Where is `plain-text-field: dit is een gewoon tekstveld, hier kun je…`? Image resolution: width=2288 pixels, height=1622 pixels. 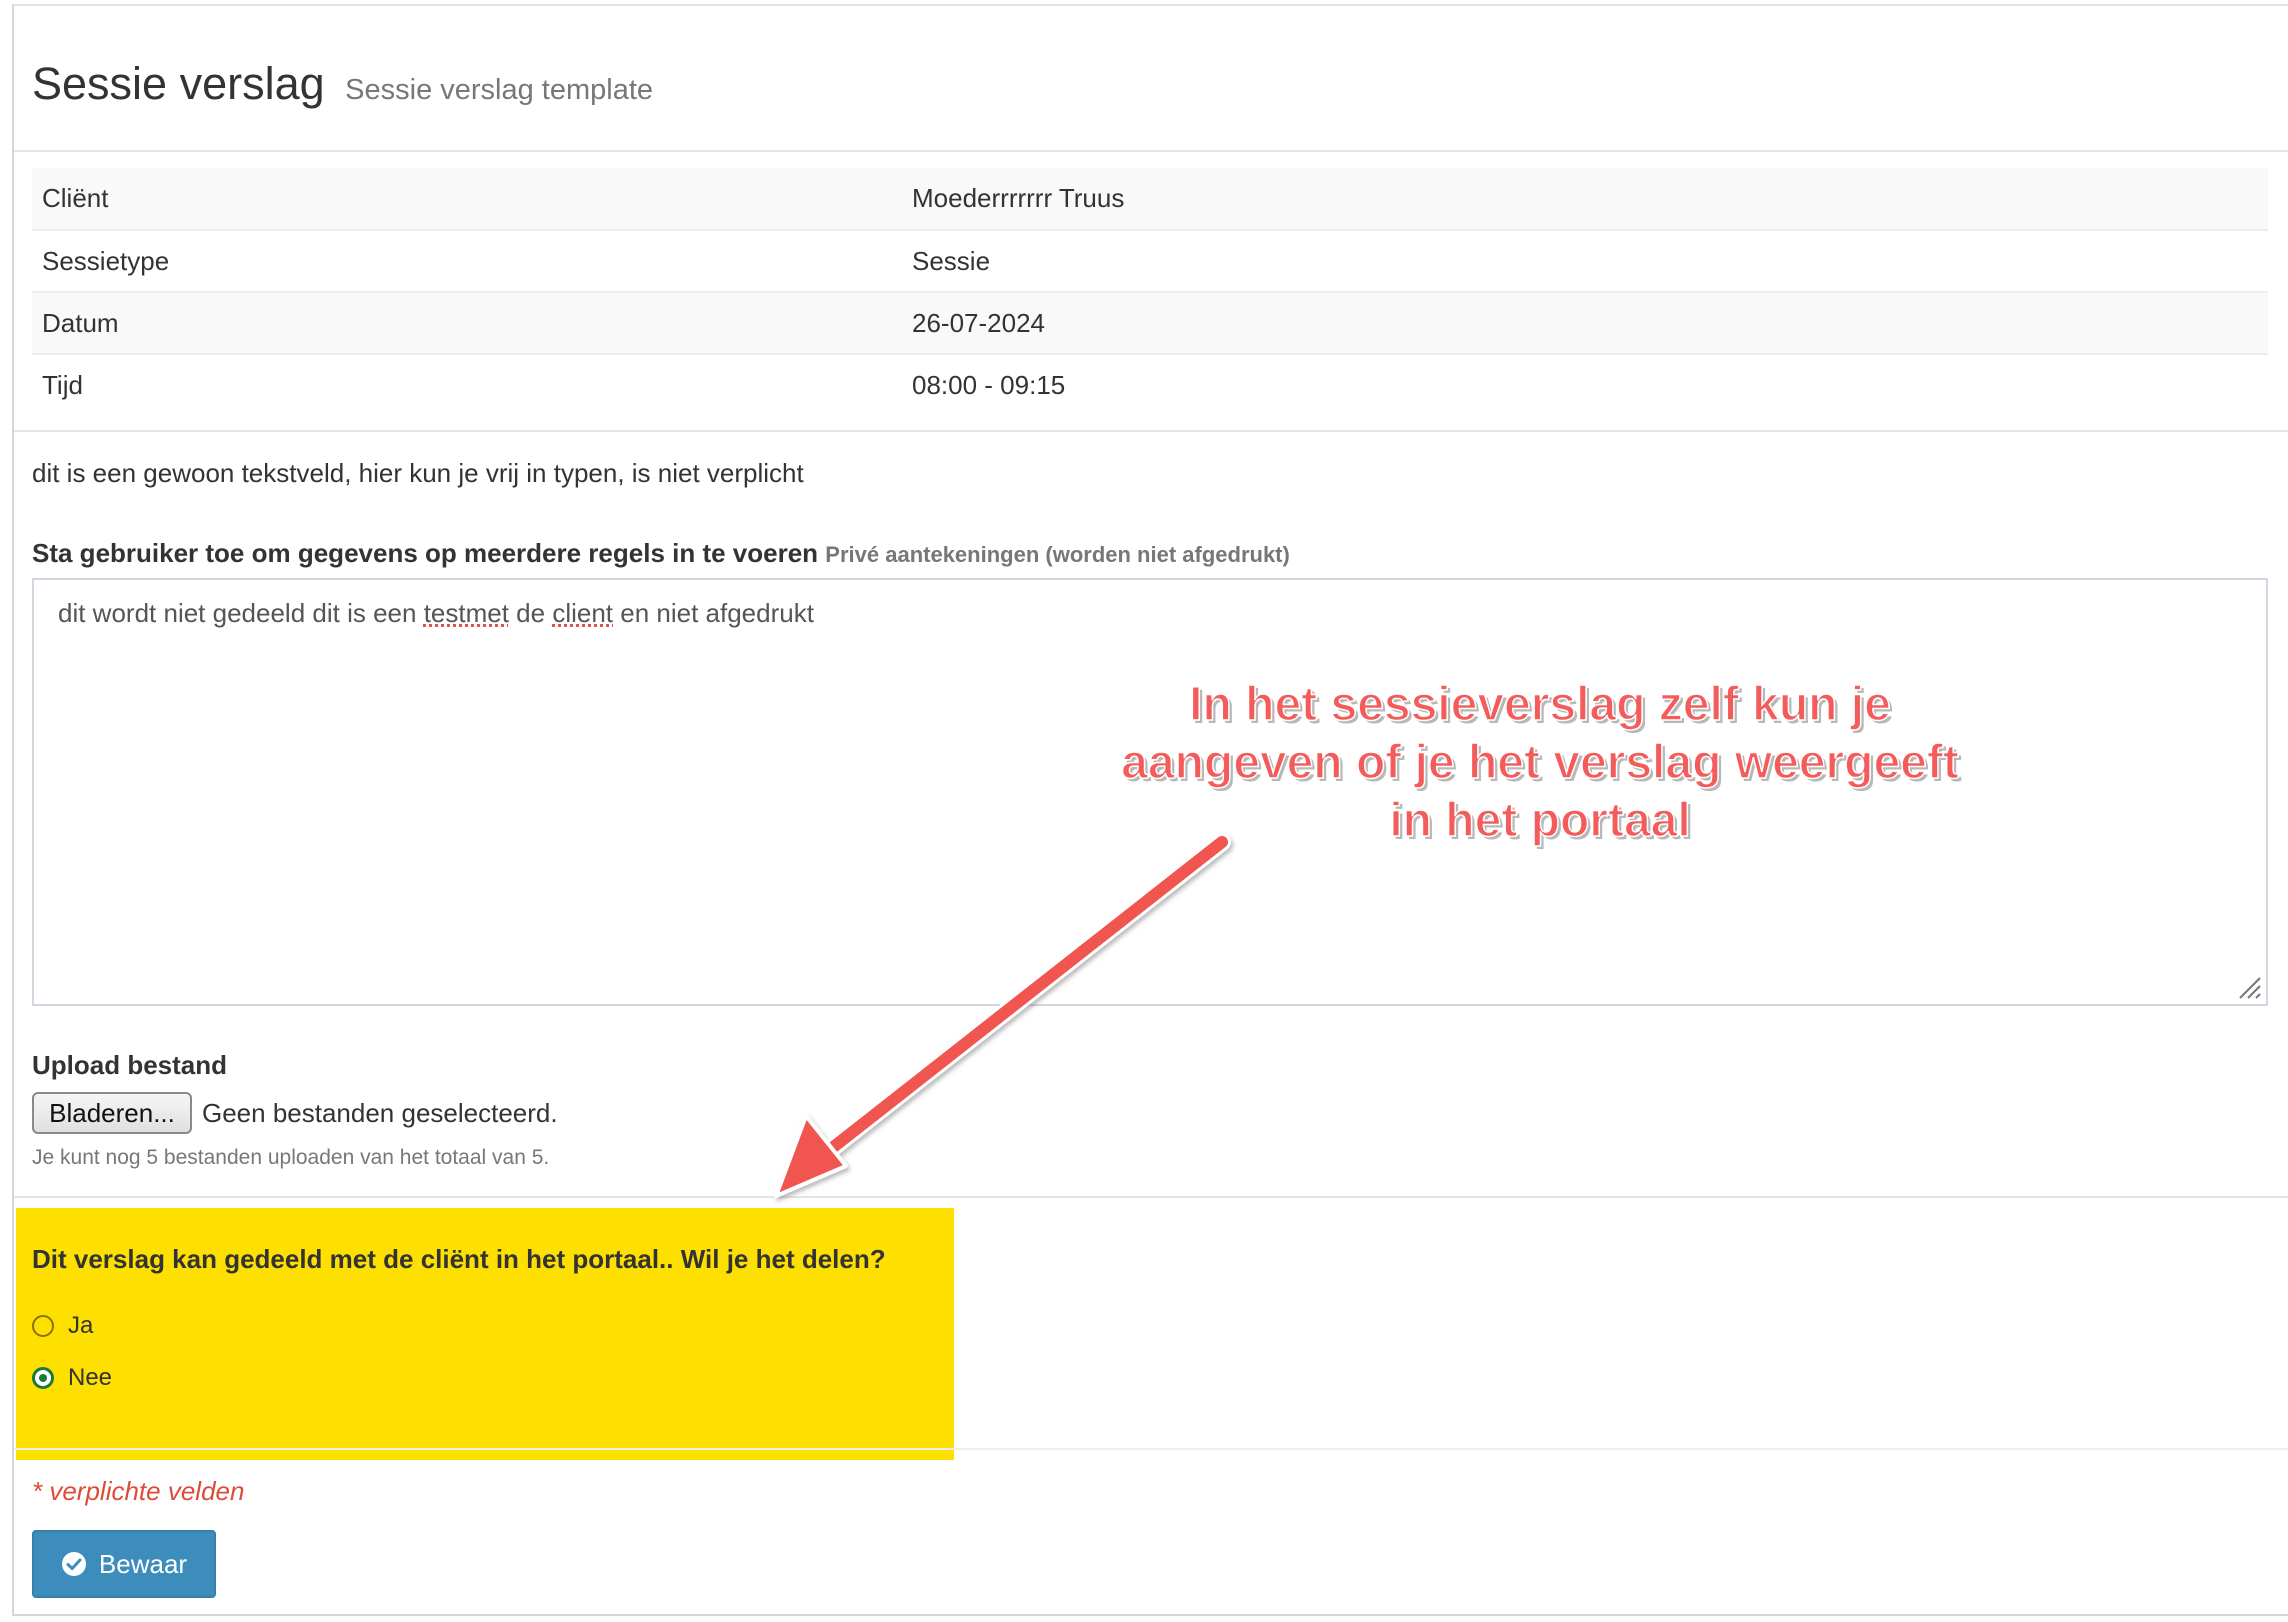 plain-text-field: dit is een gewoon tekstveld, hier kun je… is located at coordinates (418, 473).